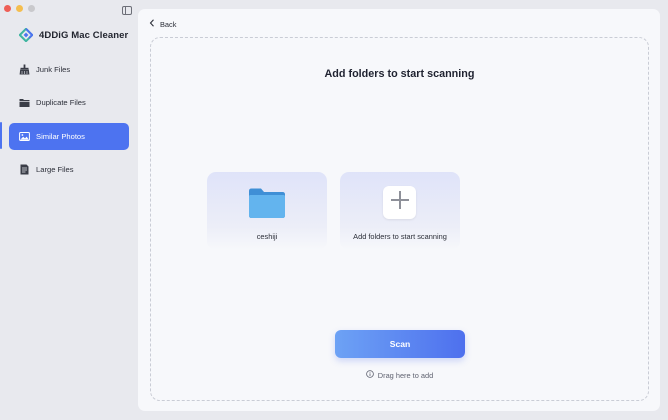  Describe the element at coordinates (152, 24) in the screenshot. I see `chevron-left-icon` at that location.